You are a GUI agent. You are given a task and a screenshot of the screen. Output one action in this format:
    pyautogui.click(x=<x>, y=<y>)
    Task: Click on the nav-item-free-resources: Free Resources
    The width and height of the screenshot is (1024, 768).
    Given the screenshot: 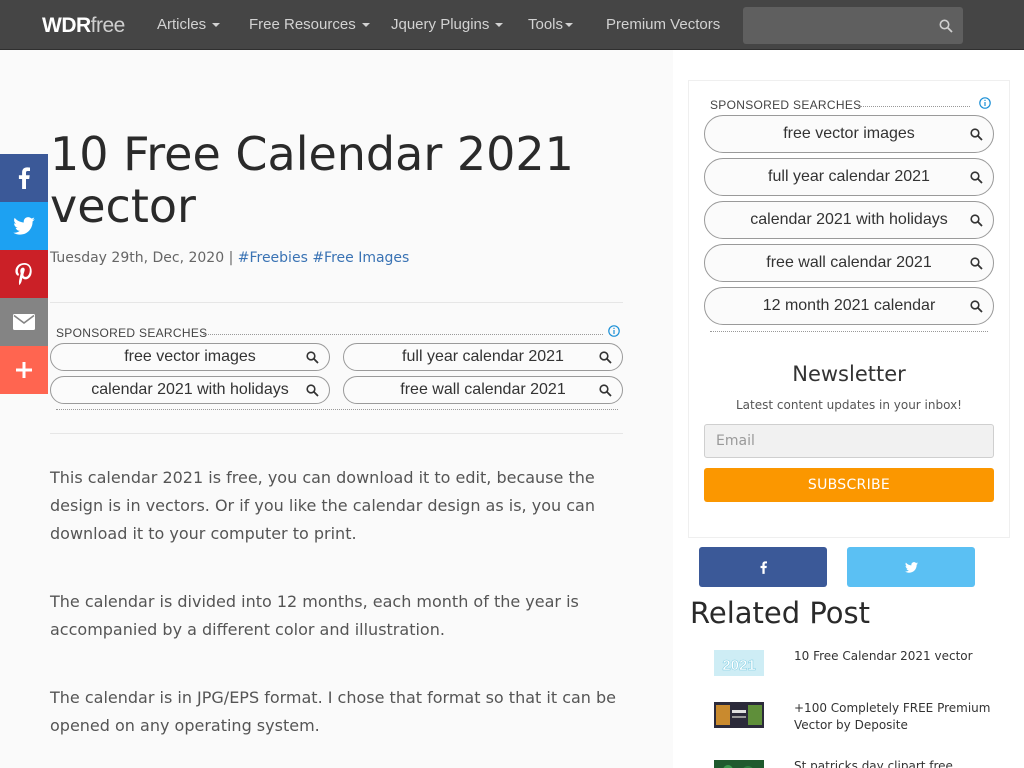 What is the action you would take?
    pyautogui.click(x=309, y=24)
    